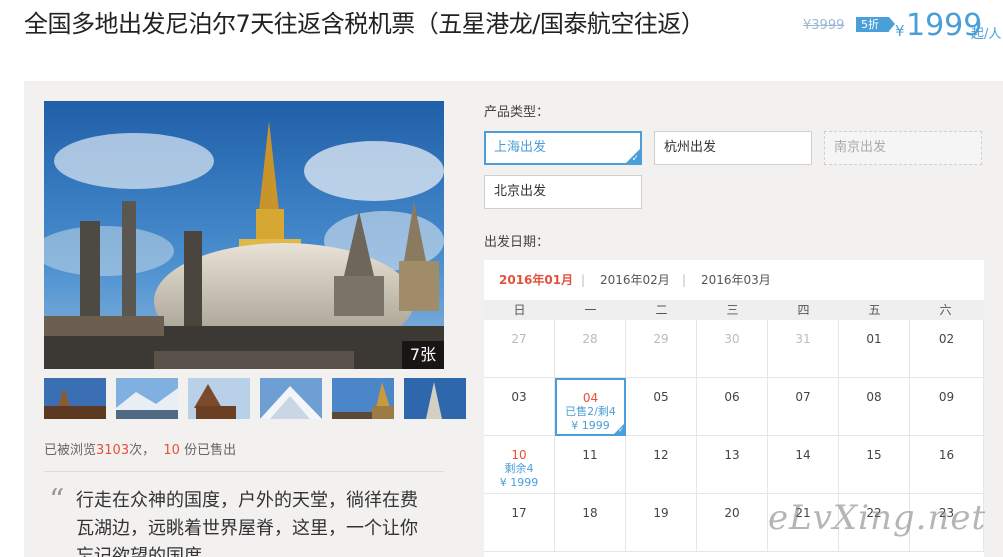 This screenshot has width=1003, height=557. I want to click on day-number: 04, so click(590, 398).